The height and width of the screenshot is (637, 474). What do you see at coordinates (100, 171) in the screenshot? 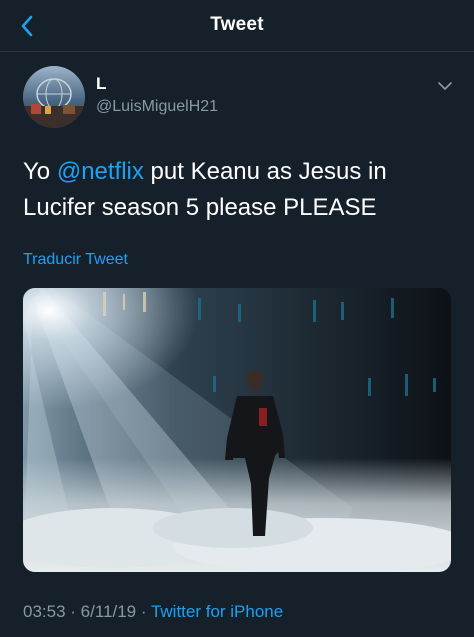
I see `mention-link: @netflix` at bounding box center [100, 171].